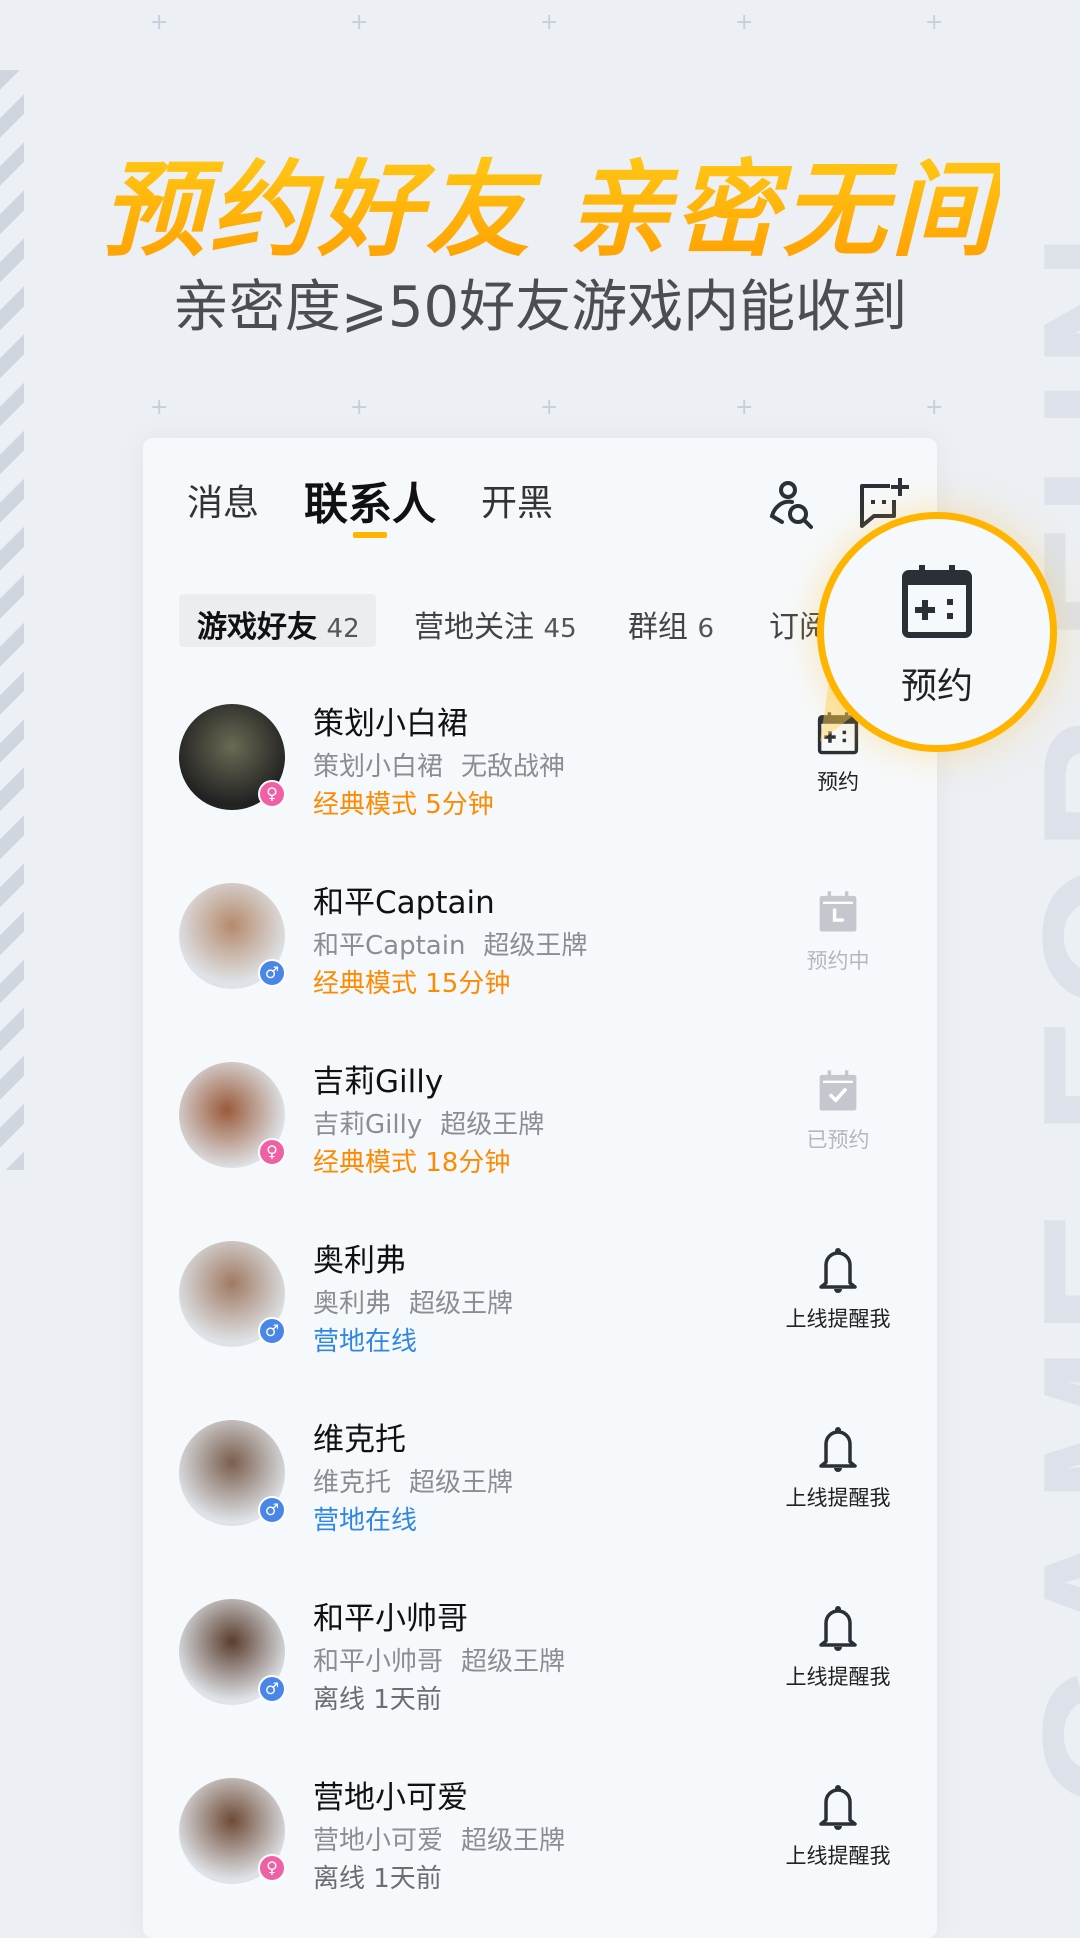 Image resolution: width=1080 pixels, height=1938 pixels. I want to click on contact-rank: 无敌战神, so click(513, 767).